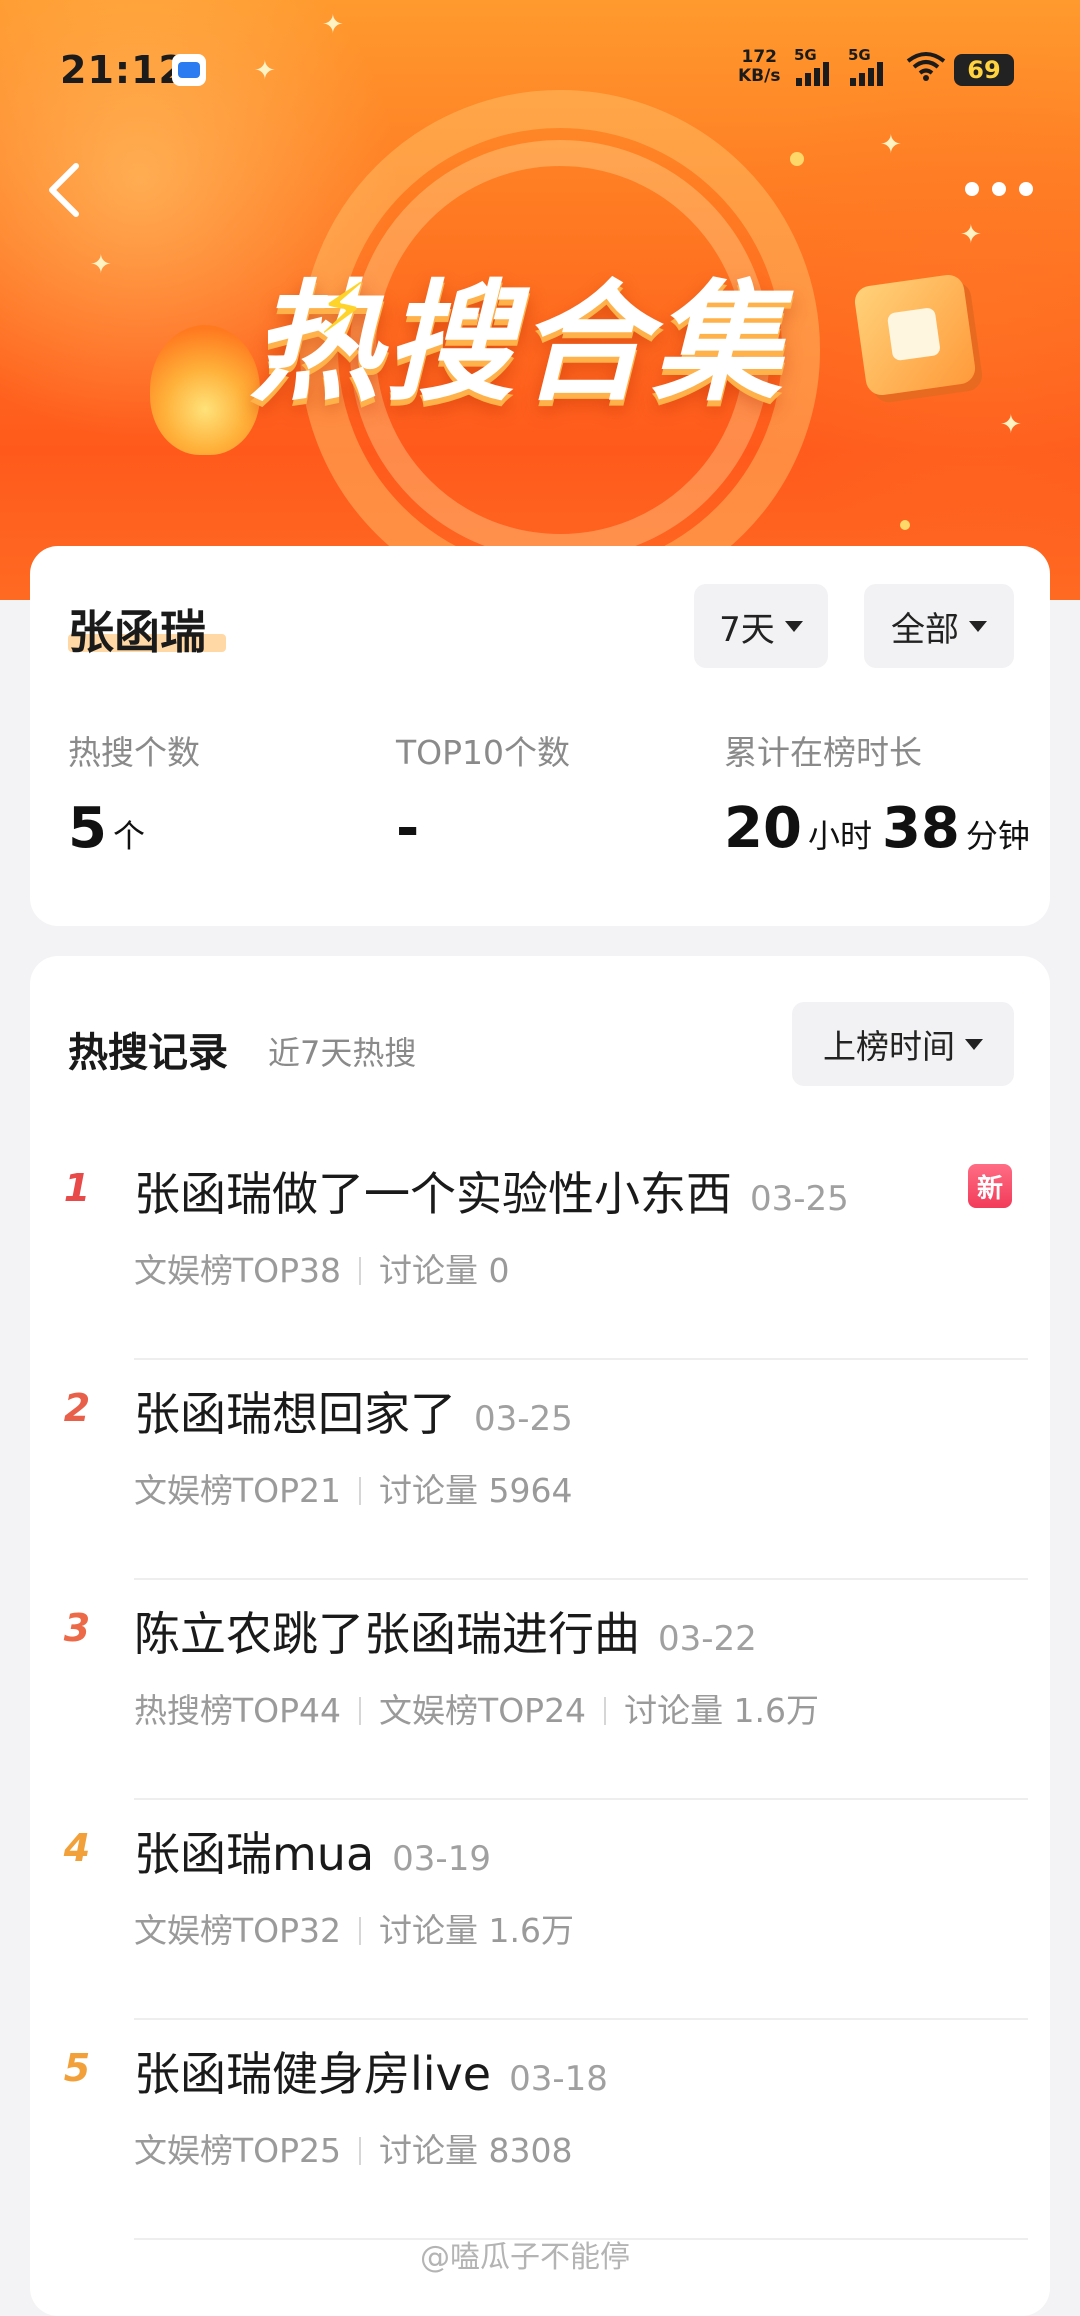  What do you see at coordinates (189, 70) in the screenshot?
I see `app-notification-icon` at bounding box center [189, 70].